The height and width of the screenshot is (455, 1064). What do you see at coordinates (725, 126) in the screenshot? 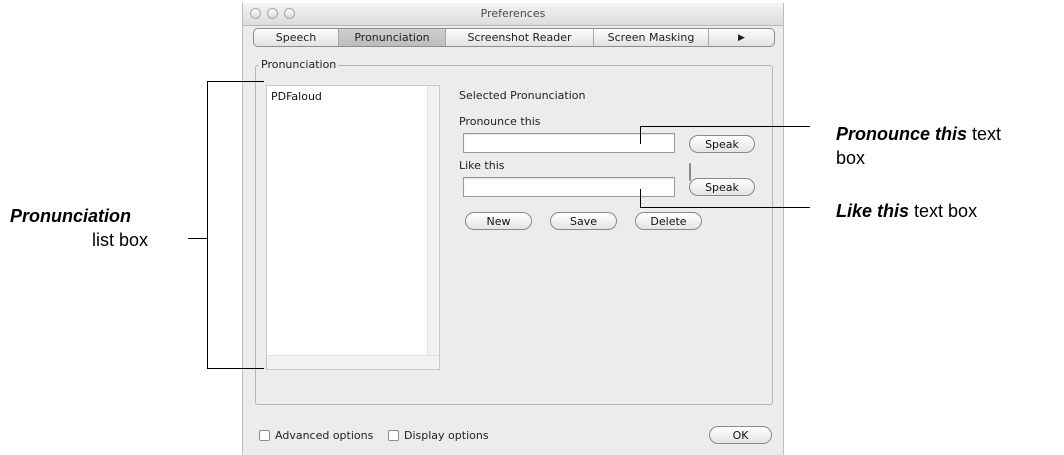
I see `pronounce-callout-horizontal` at bounding box center [725, 126].